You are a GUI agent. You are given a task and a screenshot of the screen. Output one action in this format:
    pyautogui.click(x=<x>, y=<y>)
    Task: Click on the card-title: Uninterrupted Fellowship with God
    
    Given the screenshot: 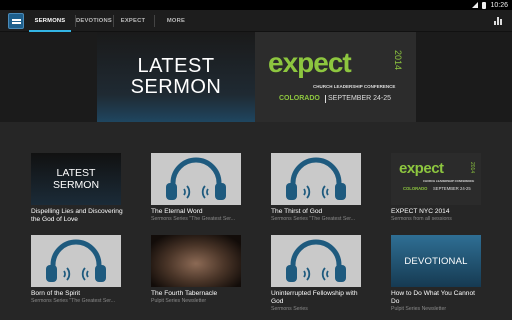 What is the action you would take?
    pyautogui.click(x=314, y=297)
    